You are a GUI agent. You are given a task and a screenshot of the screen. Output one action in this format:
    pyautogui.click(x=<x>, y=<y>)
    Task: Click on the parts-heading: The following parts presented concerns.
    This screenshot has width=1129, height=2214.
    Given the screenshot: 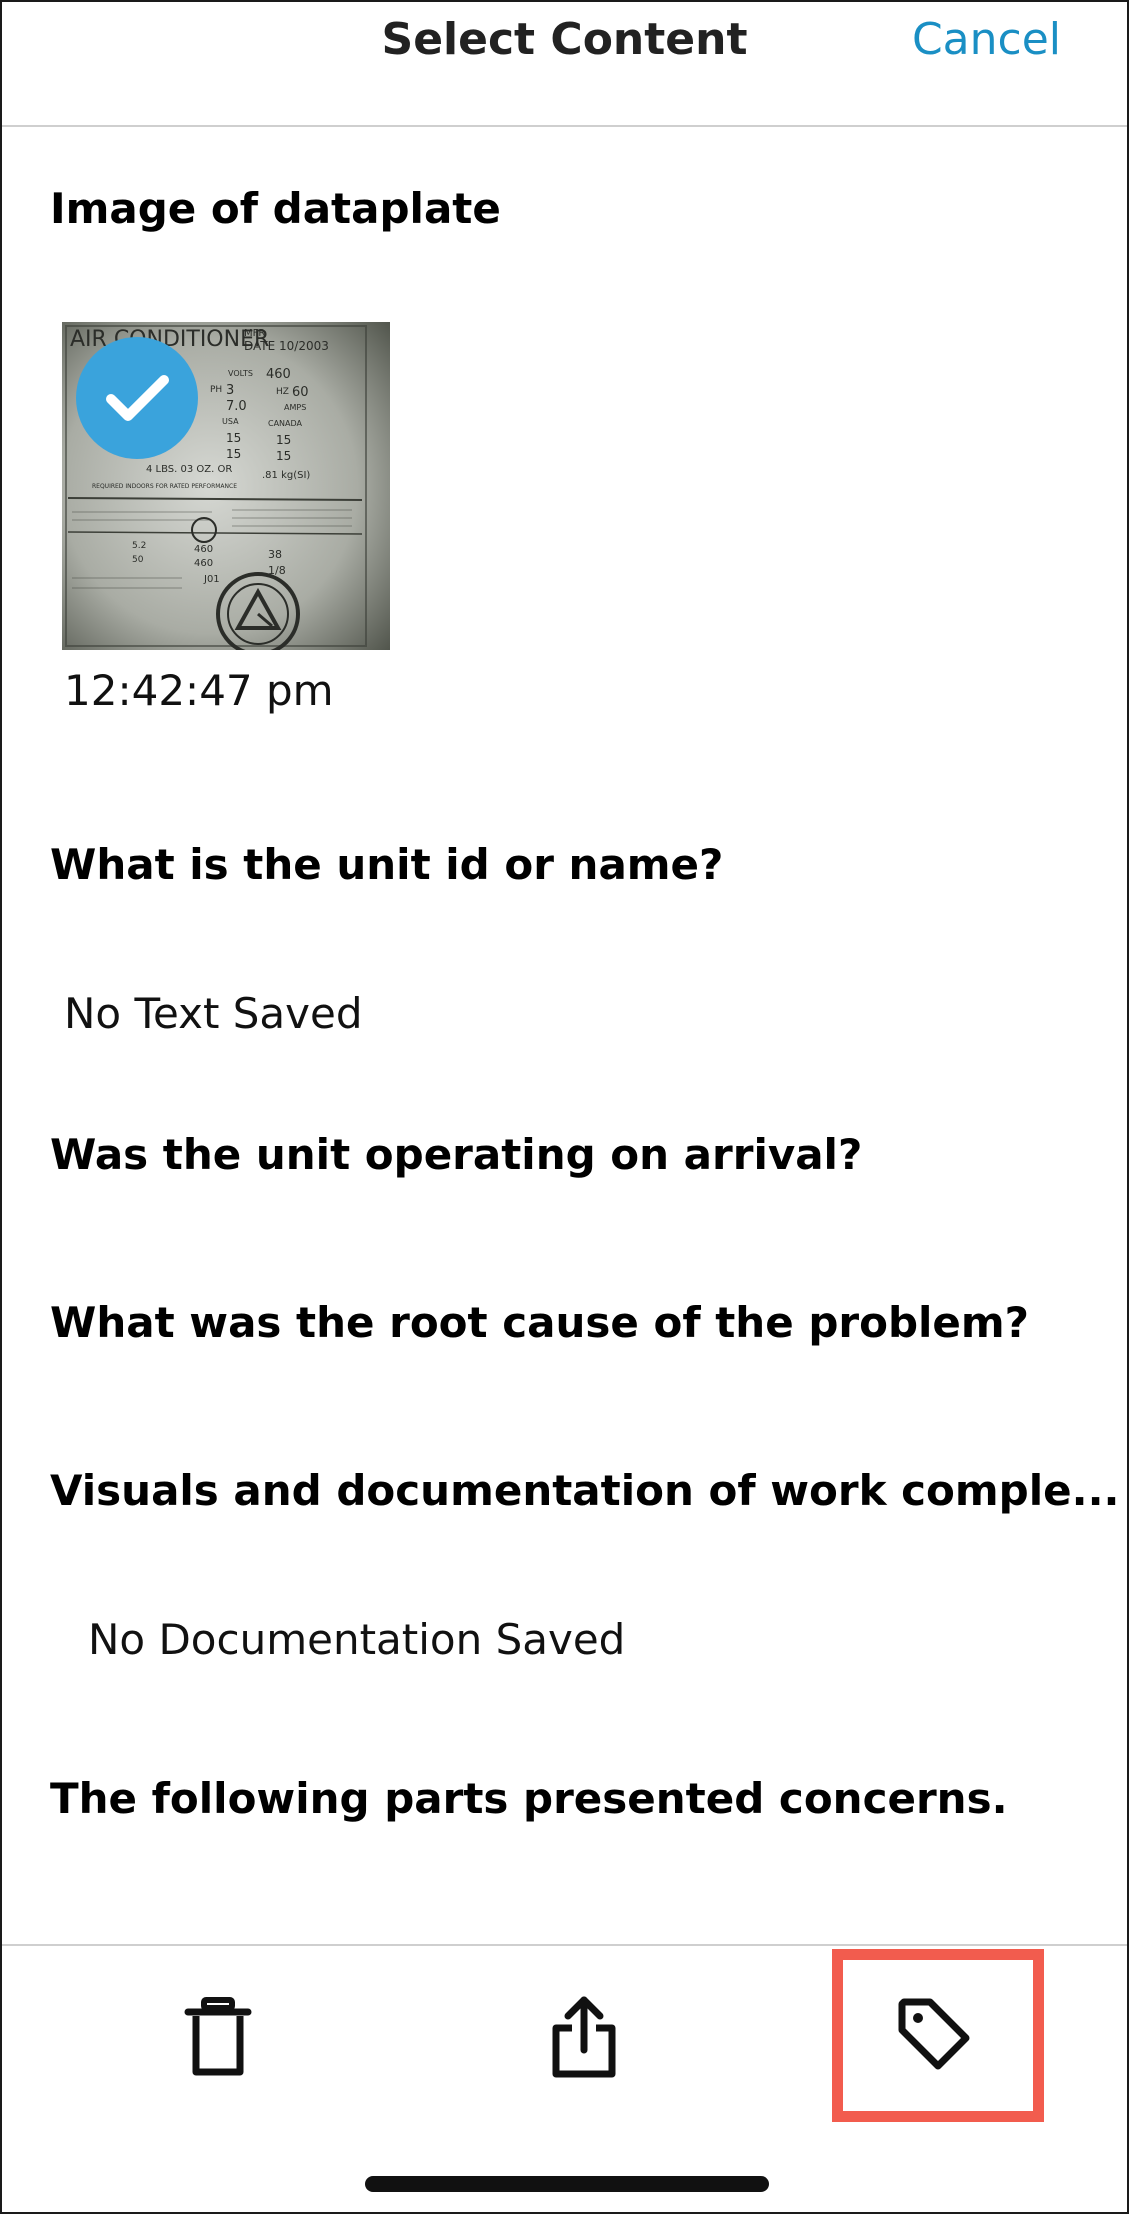 What is the action you would take?
    pyautogui.click(x=529, y=1798)
    